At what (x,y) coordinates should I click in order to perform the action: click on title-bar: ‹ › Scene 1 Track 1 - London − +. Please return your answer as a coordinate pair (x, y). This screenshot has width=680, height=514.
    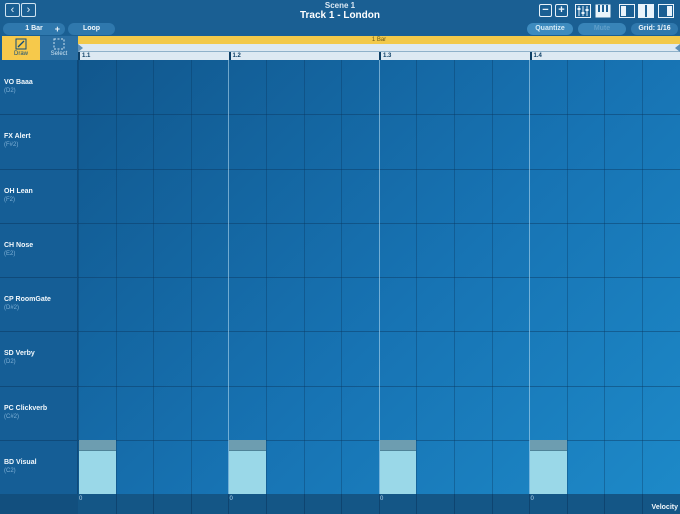
    Looking at the image, I should click on (340, 11).